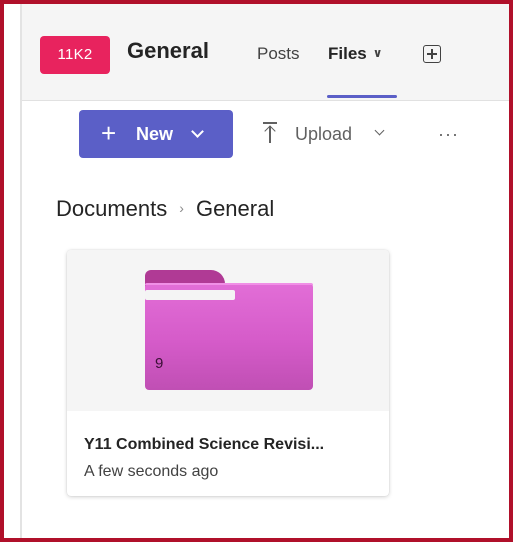  What do you see at coordinates (448, 134) in the screenshot?
I see `more-options-button: ···` at bounding box center [448, 134].